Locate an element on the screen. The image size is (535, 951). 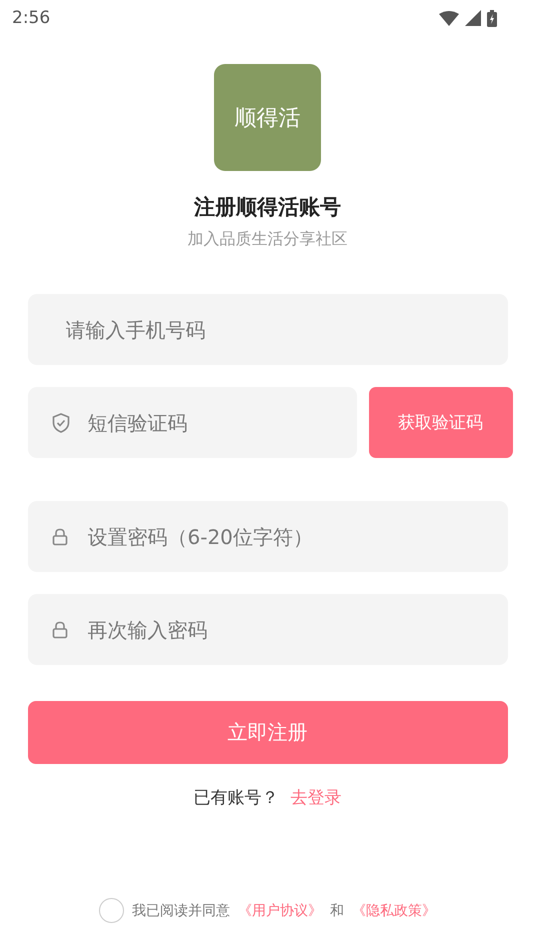
input-field: 再次输入密码 is located at coordinates (268, 629).